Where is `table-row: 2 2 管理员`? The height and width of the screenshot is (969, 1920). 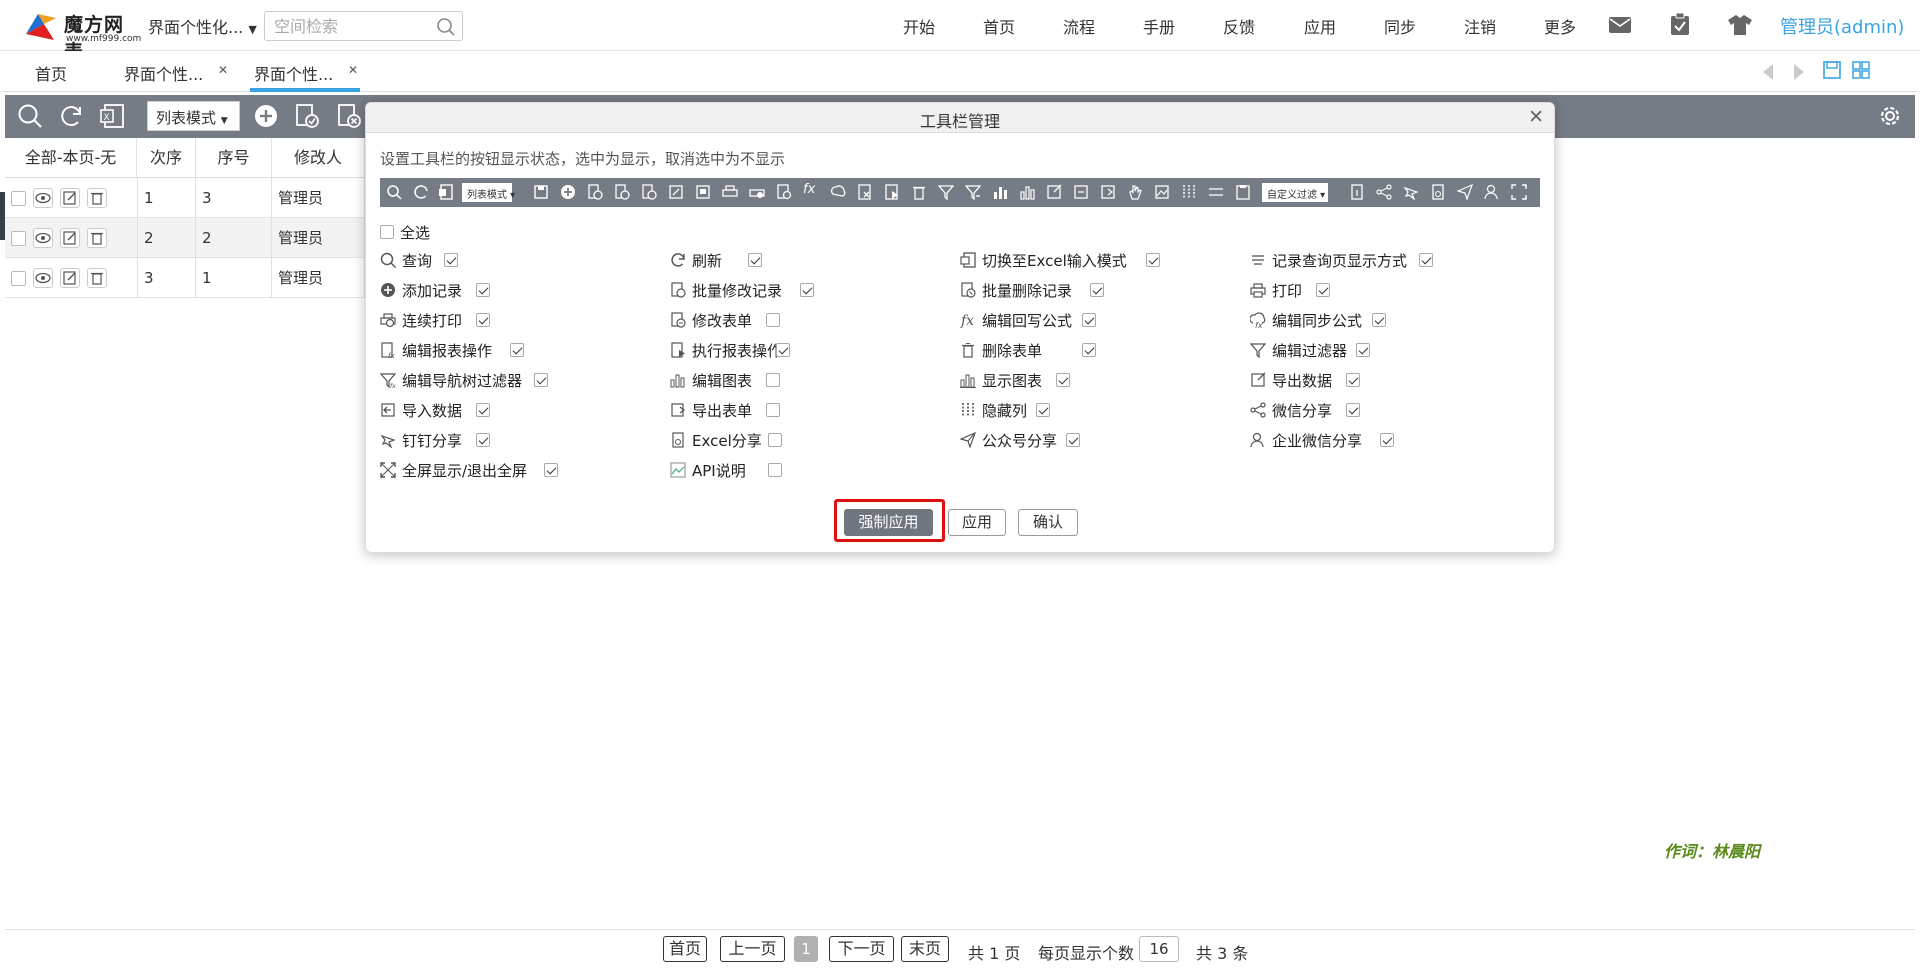 table-row: 2 2 管理员 is located at coordinates (185, 238).